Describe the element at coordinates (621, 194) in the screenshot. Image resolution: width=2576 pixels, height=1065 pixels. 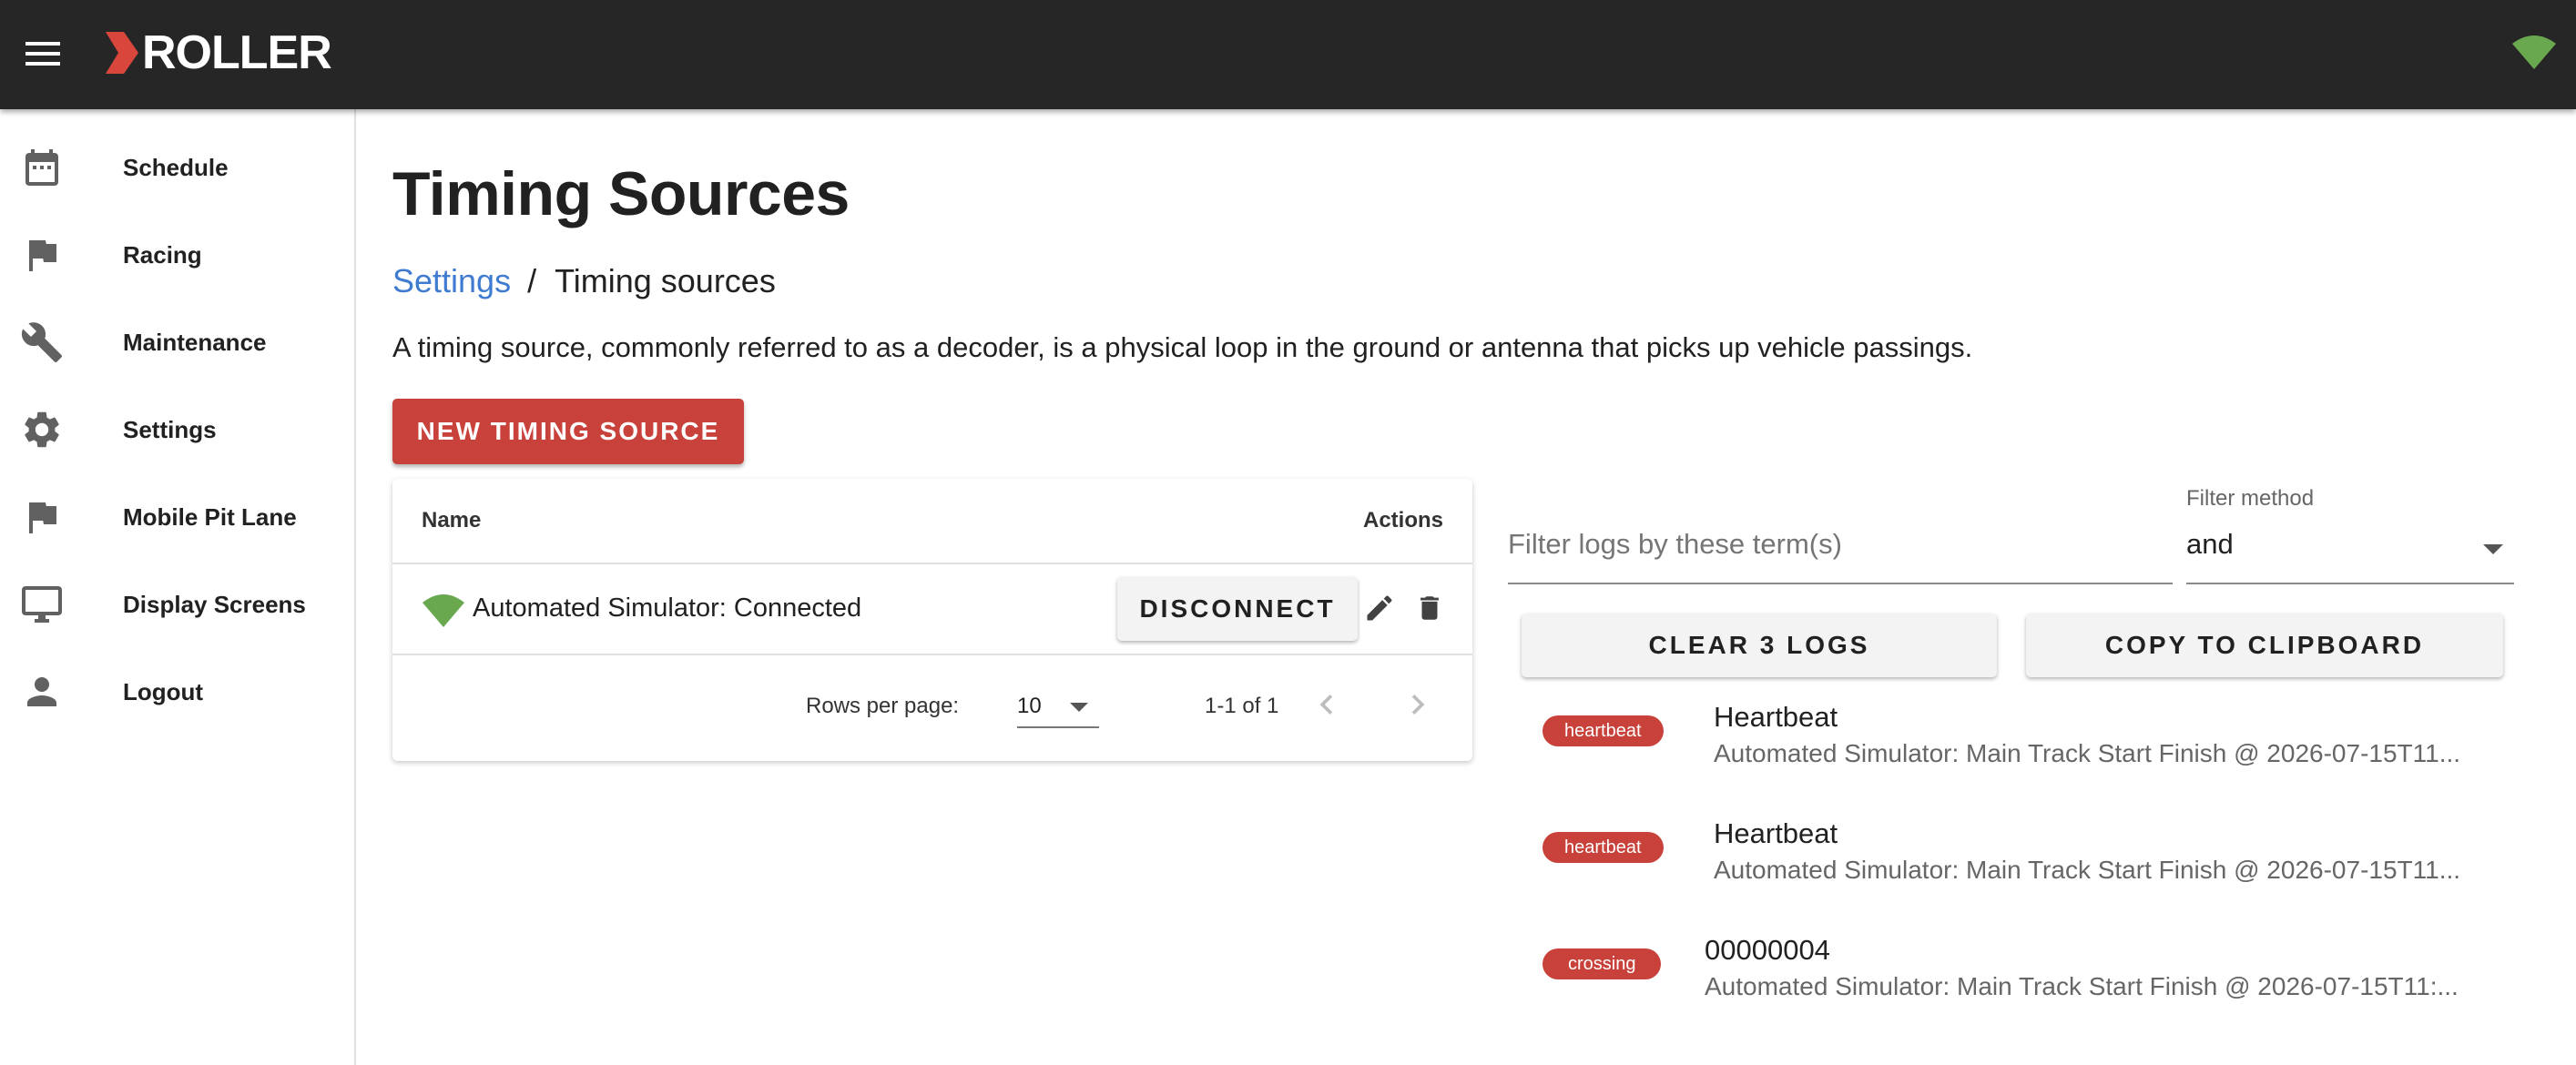
I see `page-title: Timing Sources` at that location.